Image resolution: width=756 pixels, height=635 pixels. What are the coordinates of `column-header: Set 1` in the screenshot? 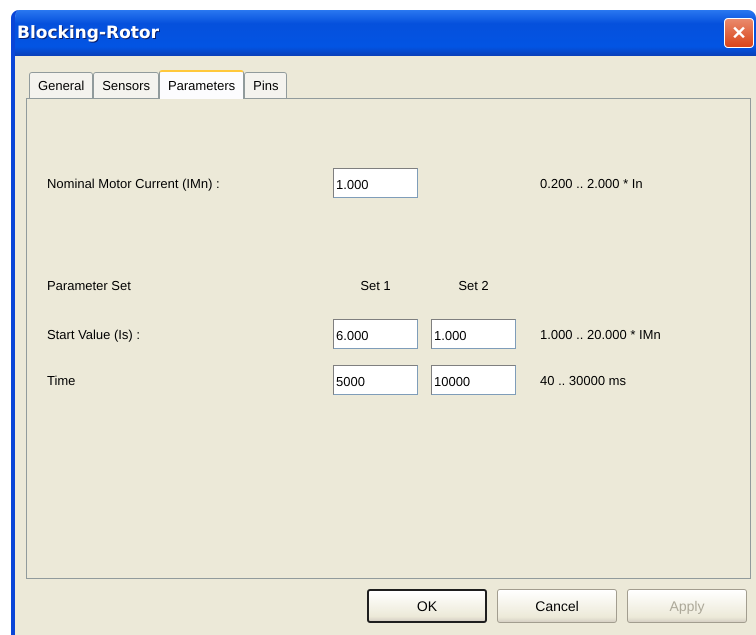 It's located at (375, 285).